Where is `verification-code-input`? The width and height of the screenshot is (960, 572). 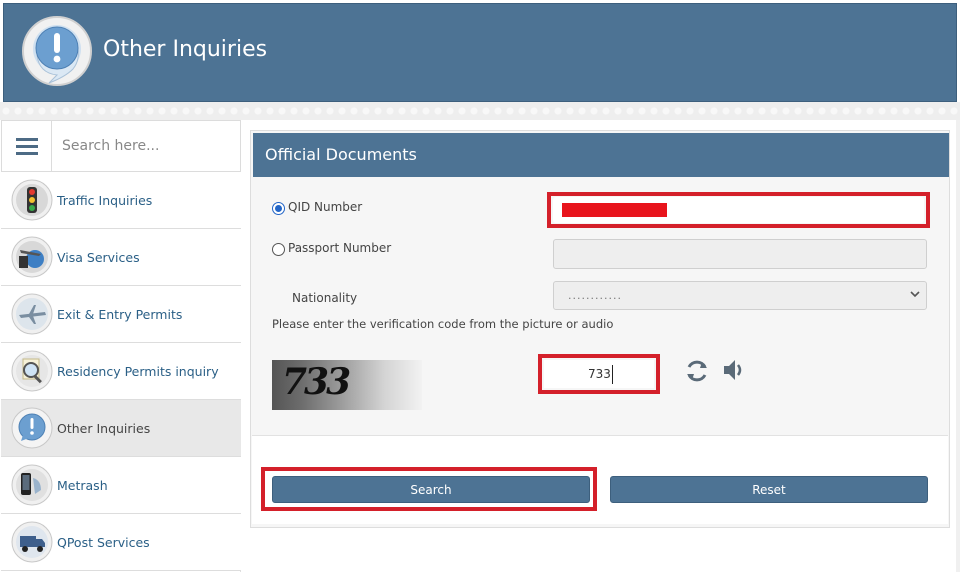 verification-code-input is located at coordinates (599, 374).